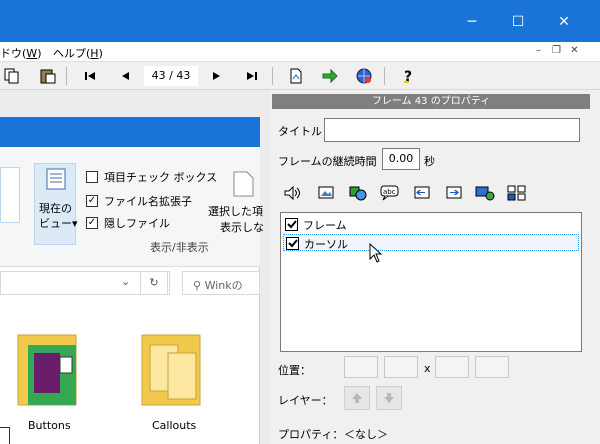 The width and height of the screenshot is (600, 444). I want to click on render-arrow-icon, so click(330, 76).